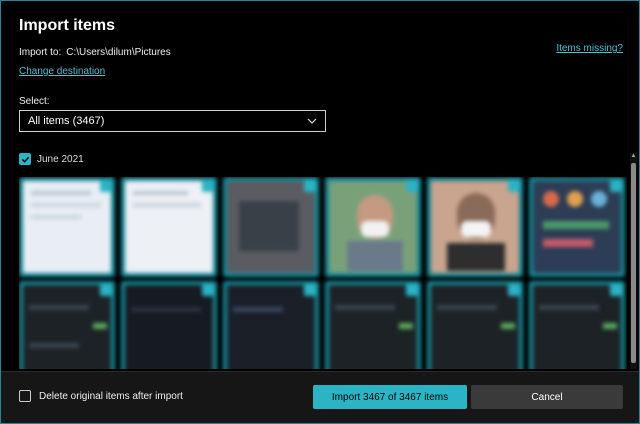 The image size is (640, 424). I want to click on import-to-label: Import to:, so click(40, 52).